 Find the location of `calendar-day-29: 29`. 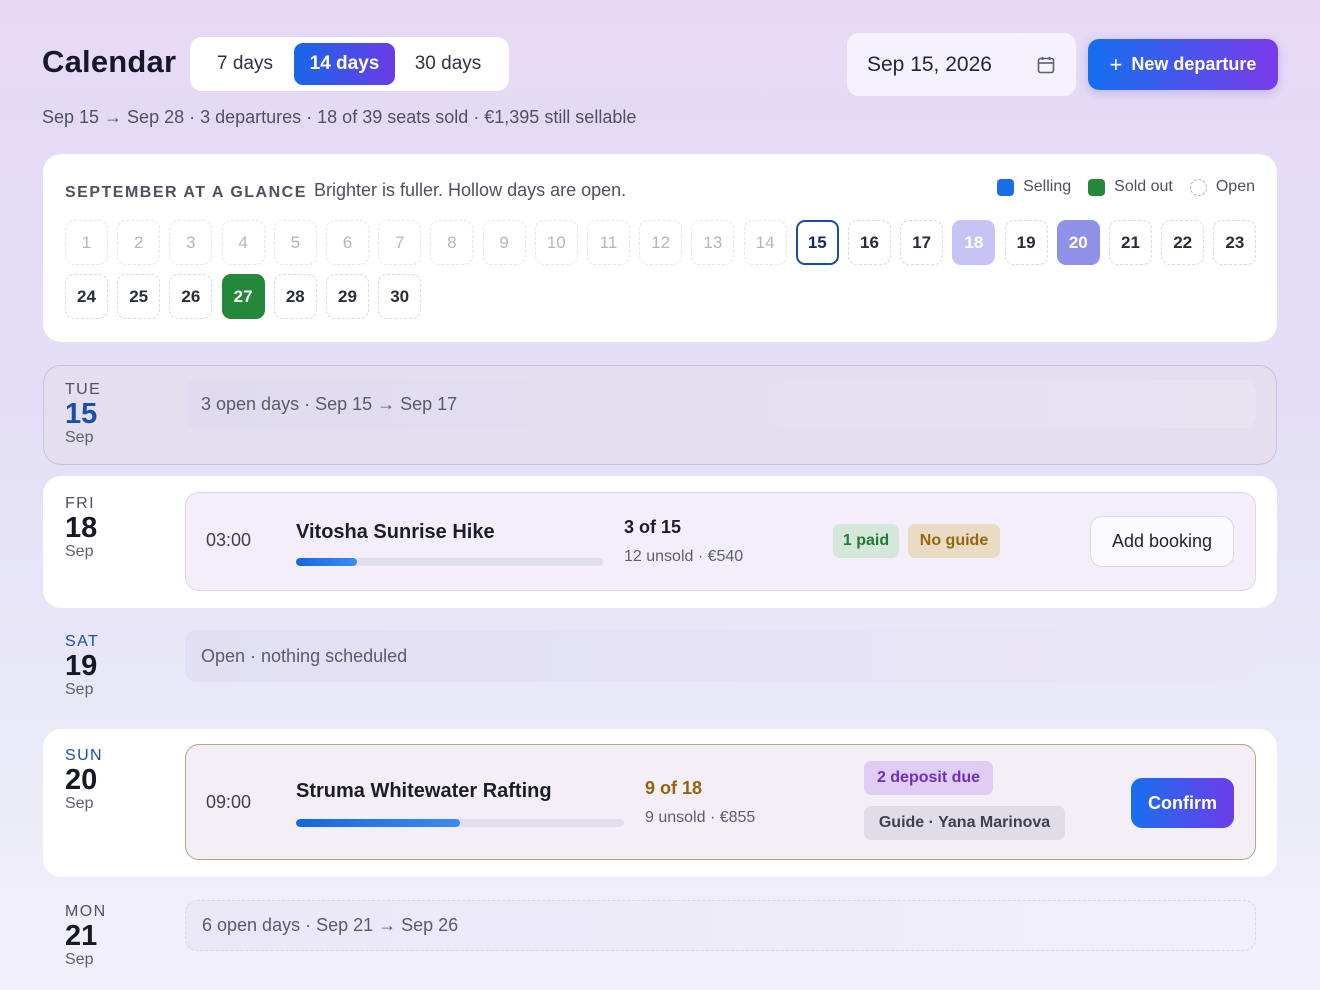

calendar-day-29: 29 is located at coordinates (347, 296).